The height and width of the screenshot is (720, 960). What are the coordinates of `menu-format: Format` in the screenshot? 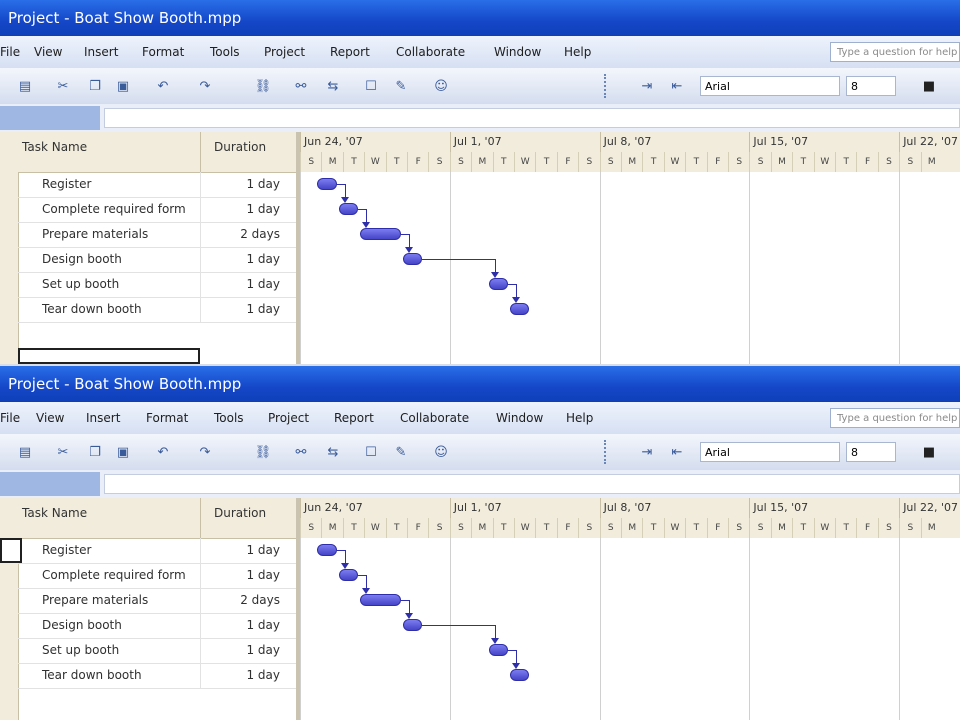 It's located at (163, 52).